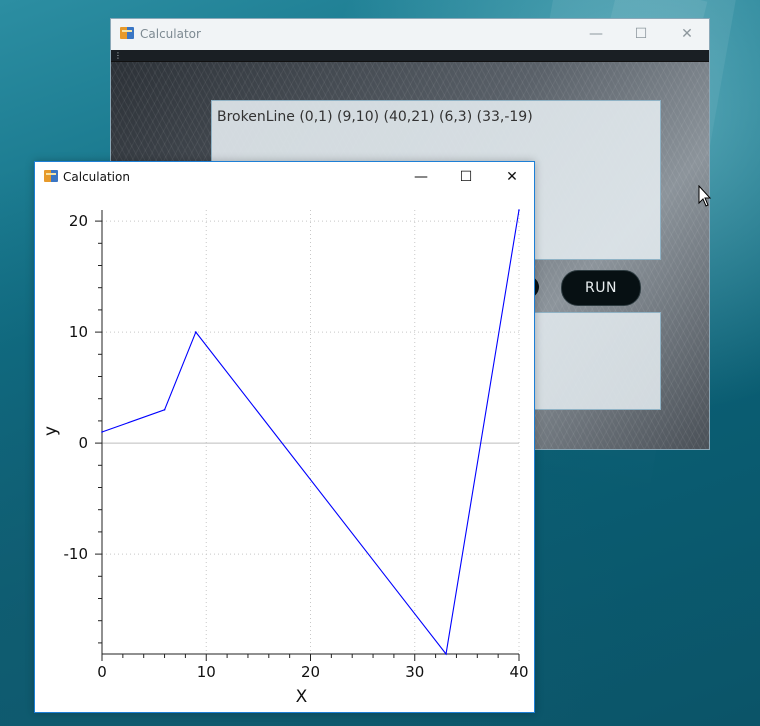 The image size is (760, 726). What do you see at coordinates (83, 443) in the screenshot?
I see `y-tick-label: 0` at bounding box center [83, 443].